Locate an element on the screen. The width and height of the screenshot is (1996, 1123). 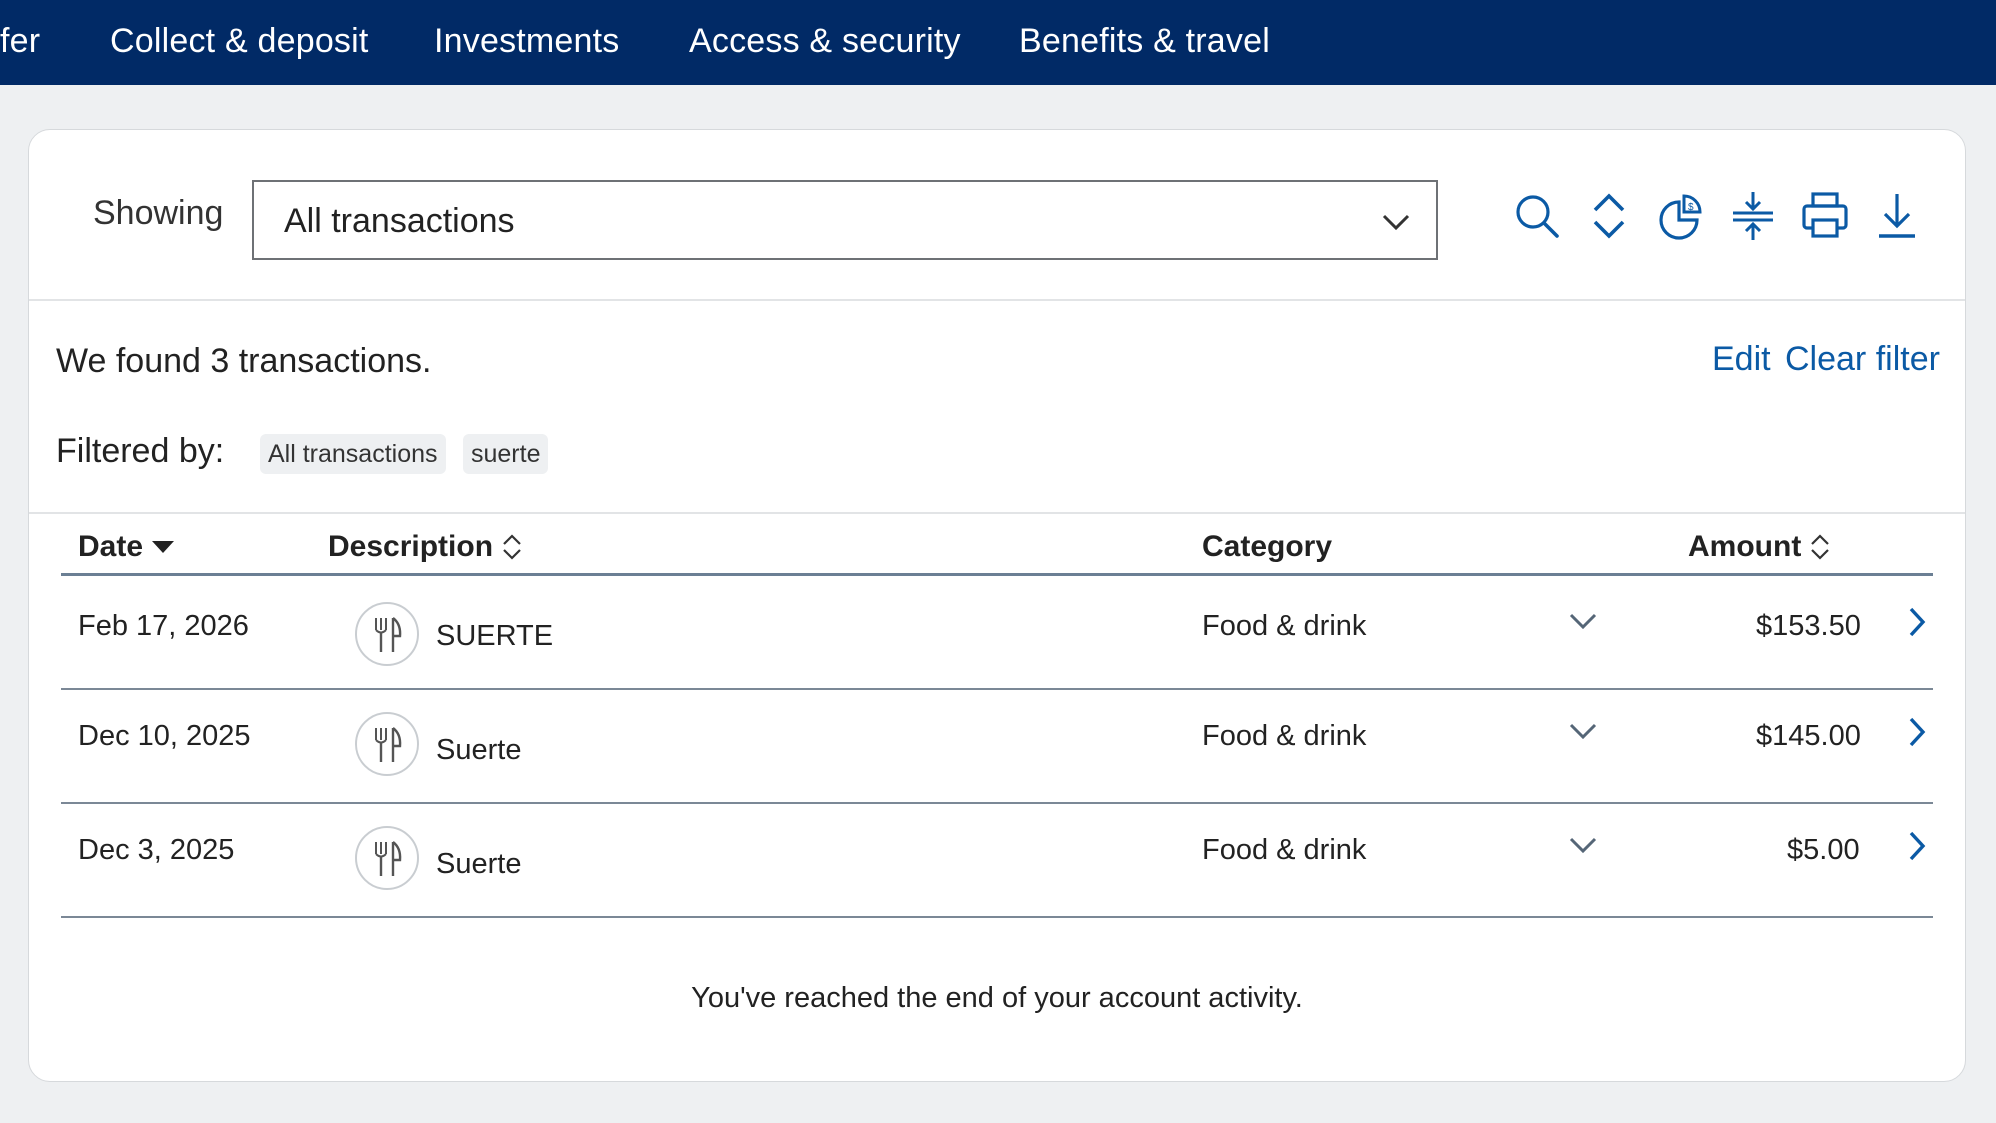
column-header-amount: Amount is located at coordinates (1759, 547).